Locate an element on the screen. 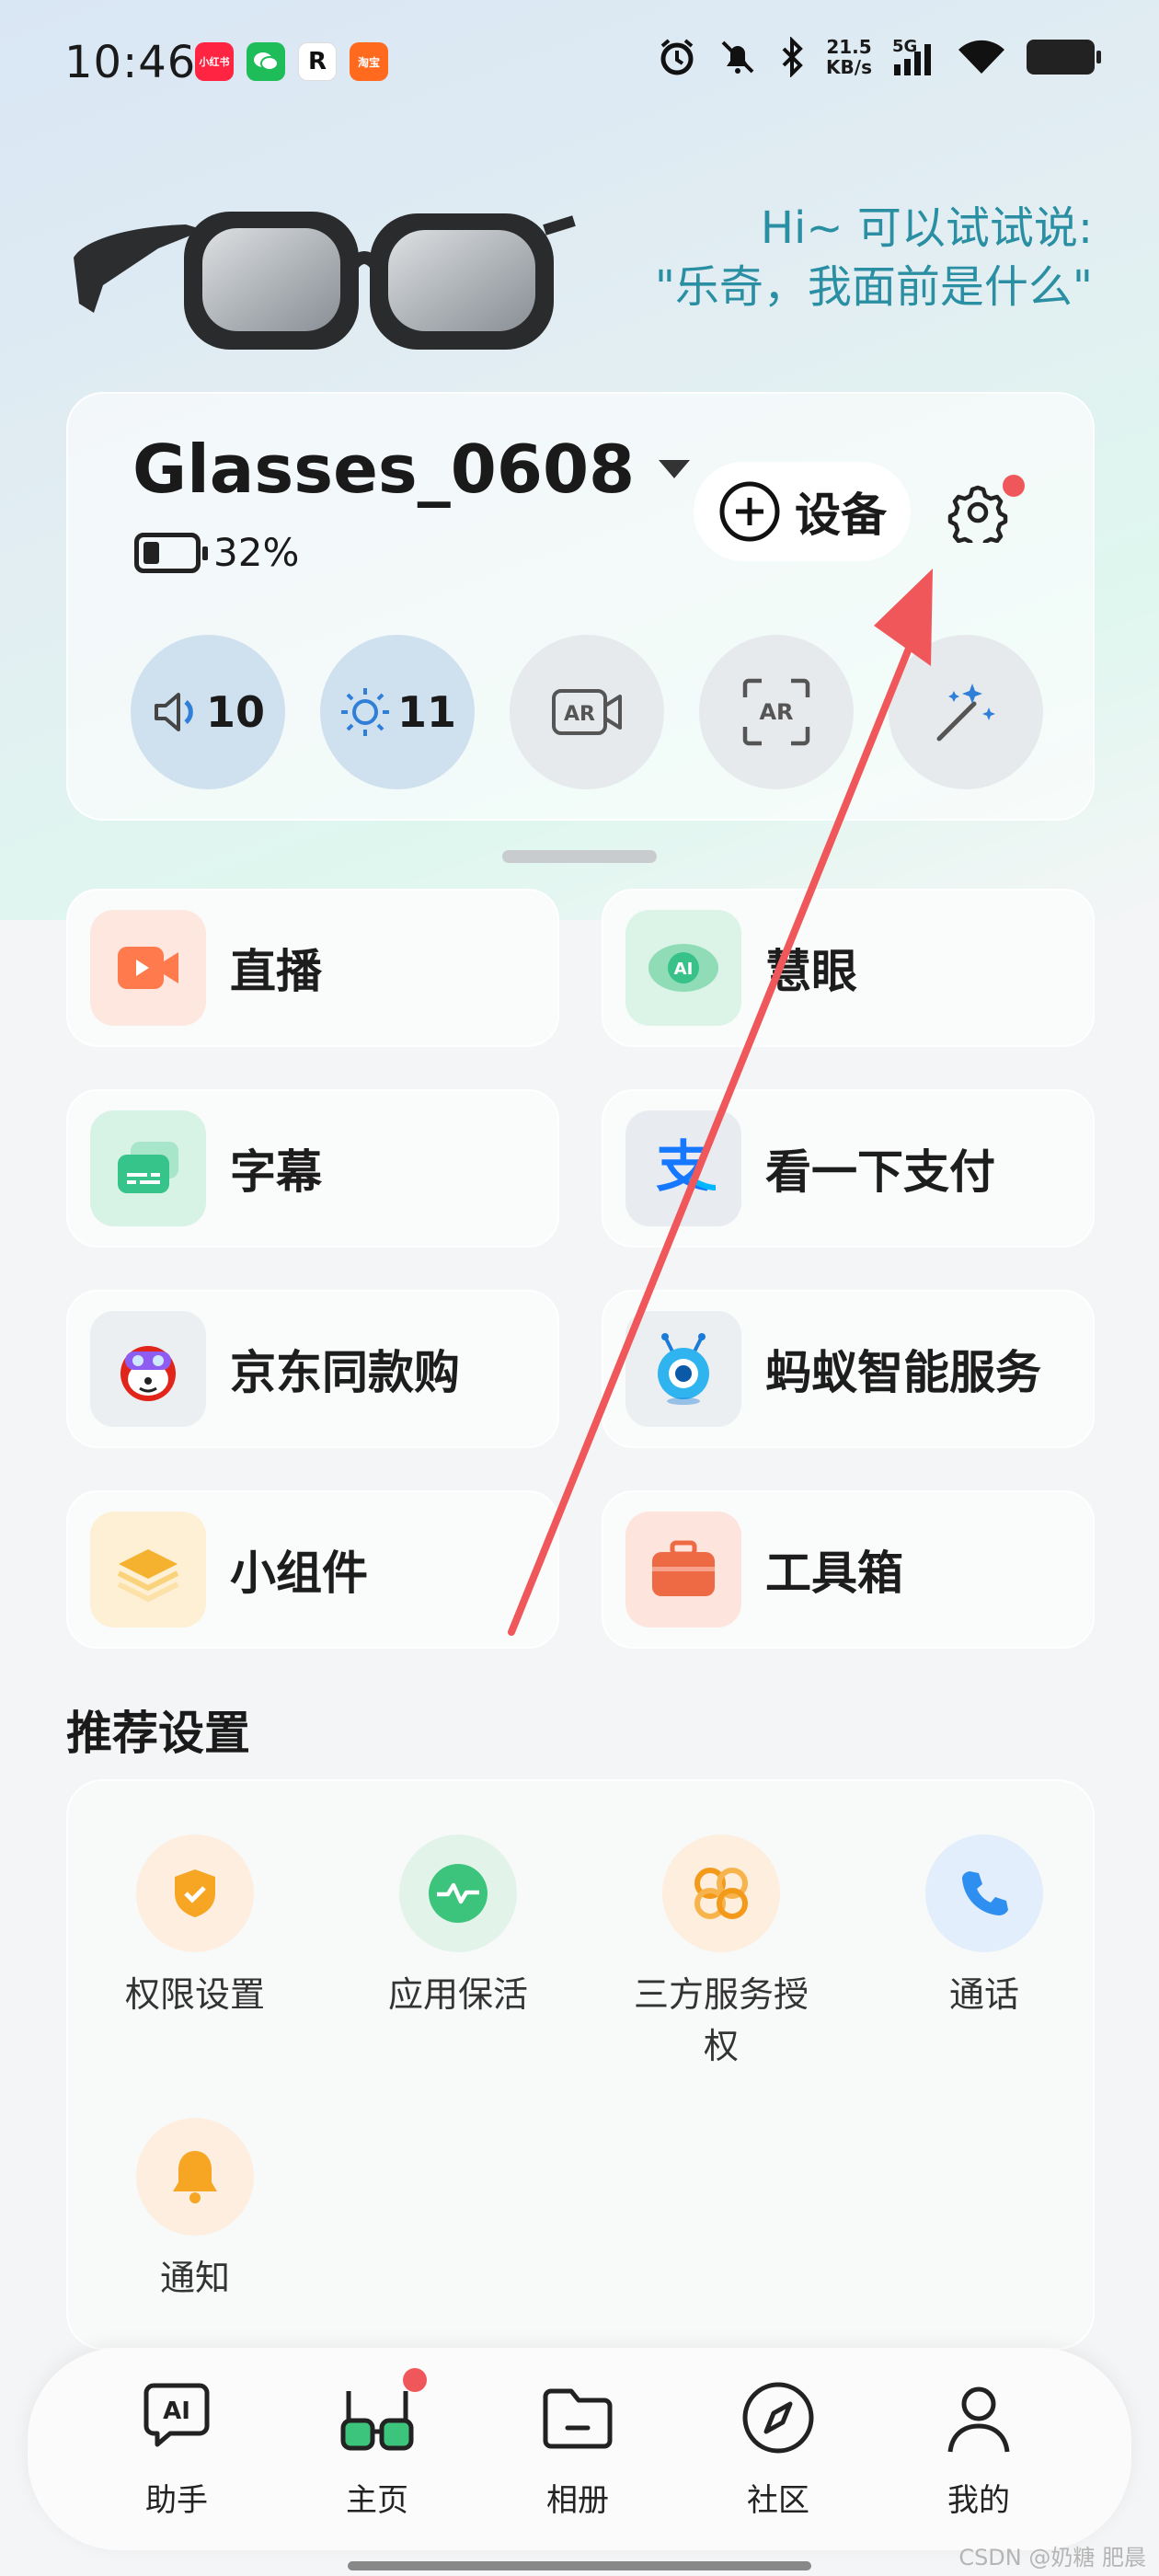  ar-record-control: AR is located at coordinates (587, 712).